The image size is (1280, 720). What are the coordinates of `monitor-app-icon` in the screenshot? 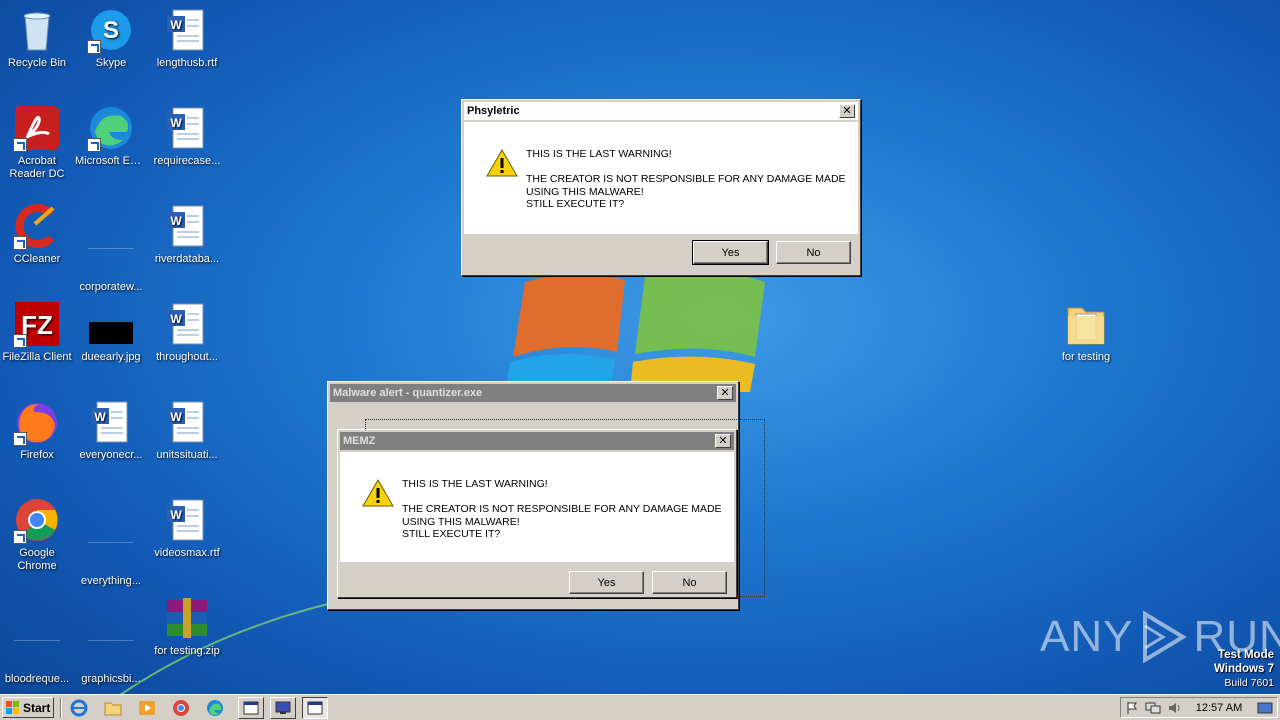 It's located at (283, 707).